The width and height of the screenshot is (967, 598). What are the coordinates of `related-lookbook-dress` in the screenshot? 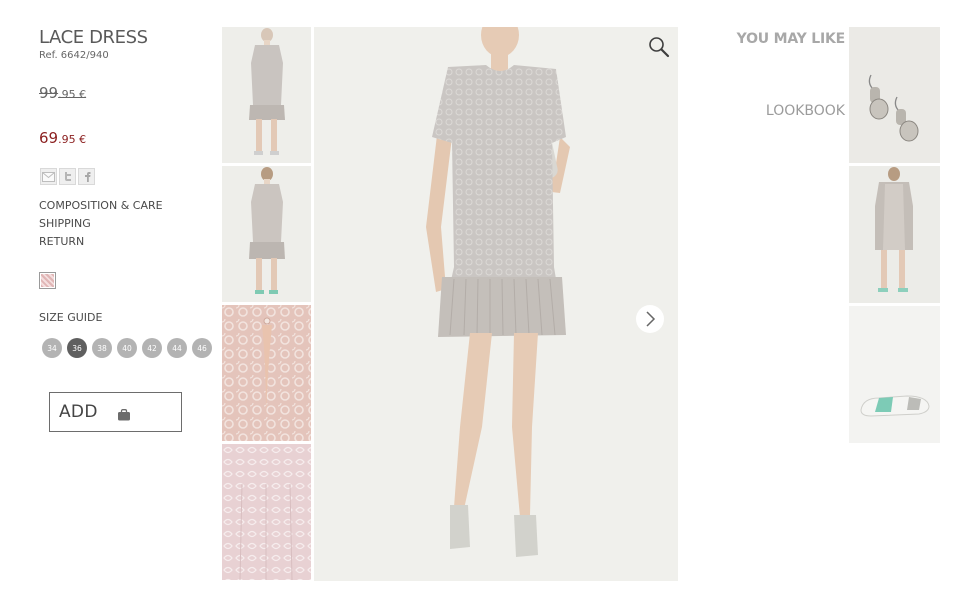 It's located at (894, 234).